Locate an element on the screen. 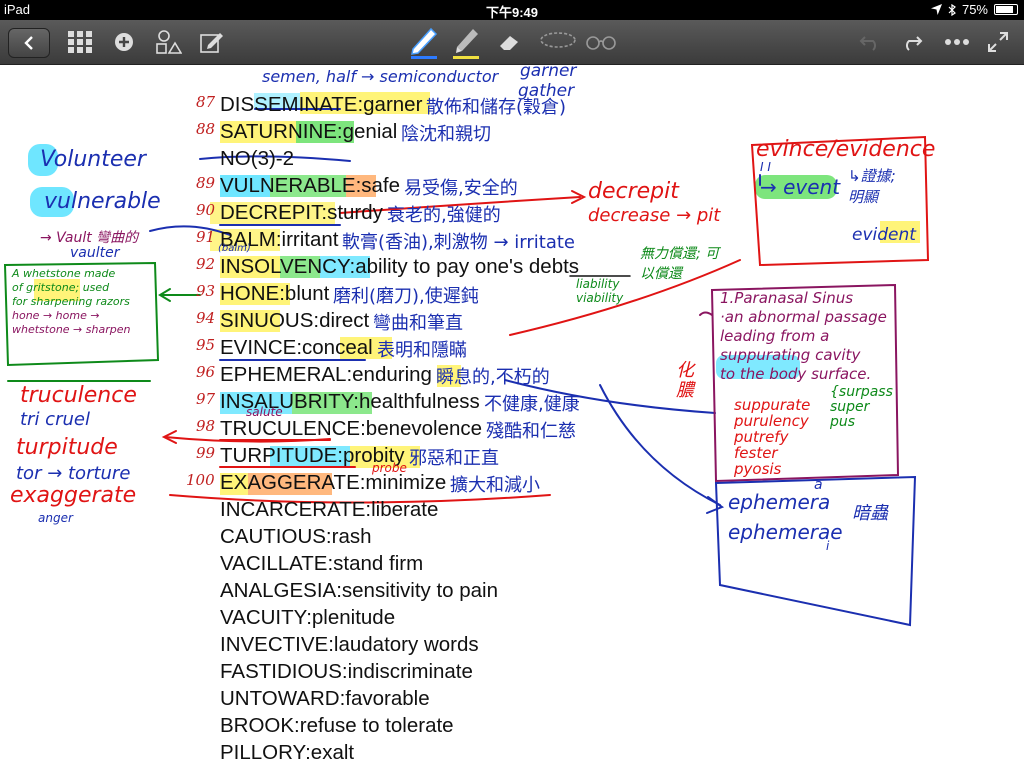 The height and width of the screenshot is (768, 1024). word-pair: HONE:blunt is located at coordinates (275, 293).